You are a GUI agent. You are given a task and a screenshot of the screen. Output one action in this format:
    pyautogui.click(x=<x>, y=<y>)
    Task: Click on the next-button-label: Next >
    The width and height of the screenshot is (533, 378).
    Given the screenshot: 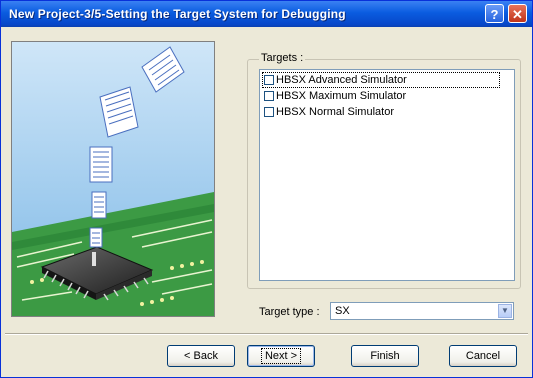 What is the action you would take?
    pyautogui.click(x=281, y=356)
    